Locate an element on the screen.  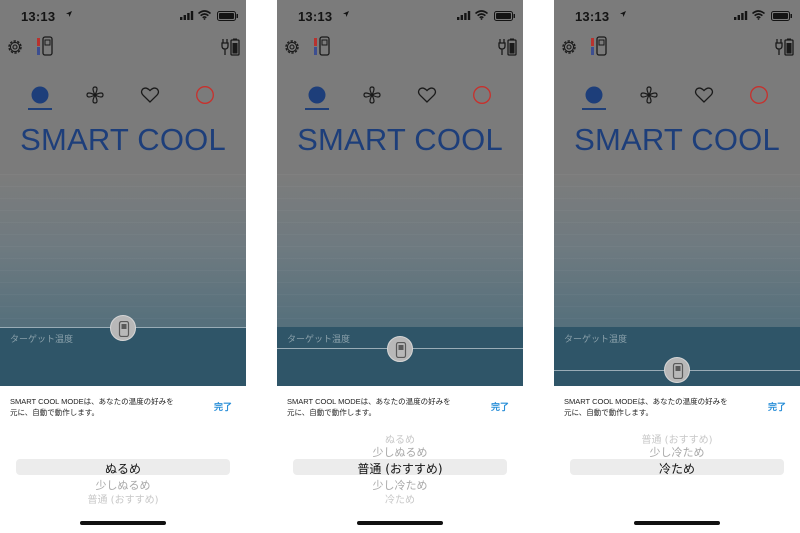
picker-option-selected: 冷ため is located at coordinates (677, 468).